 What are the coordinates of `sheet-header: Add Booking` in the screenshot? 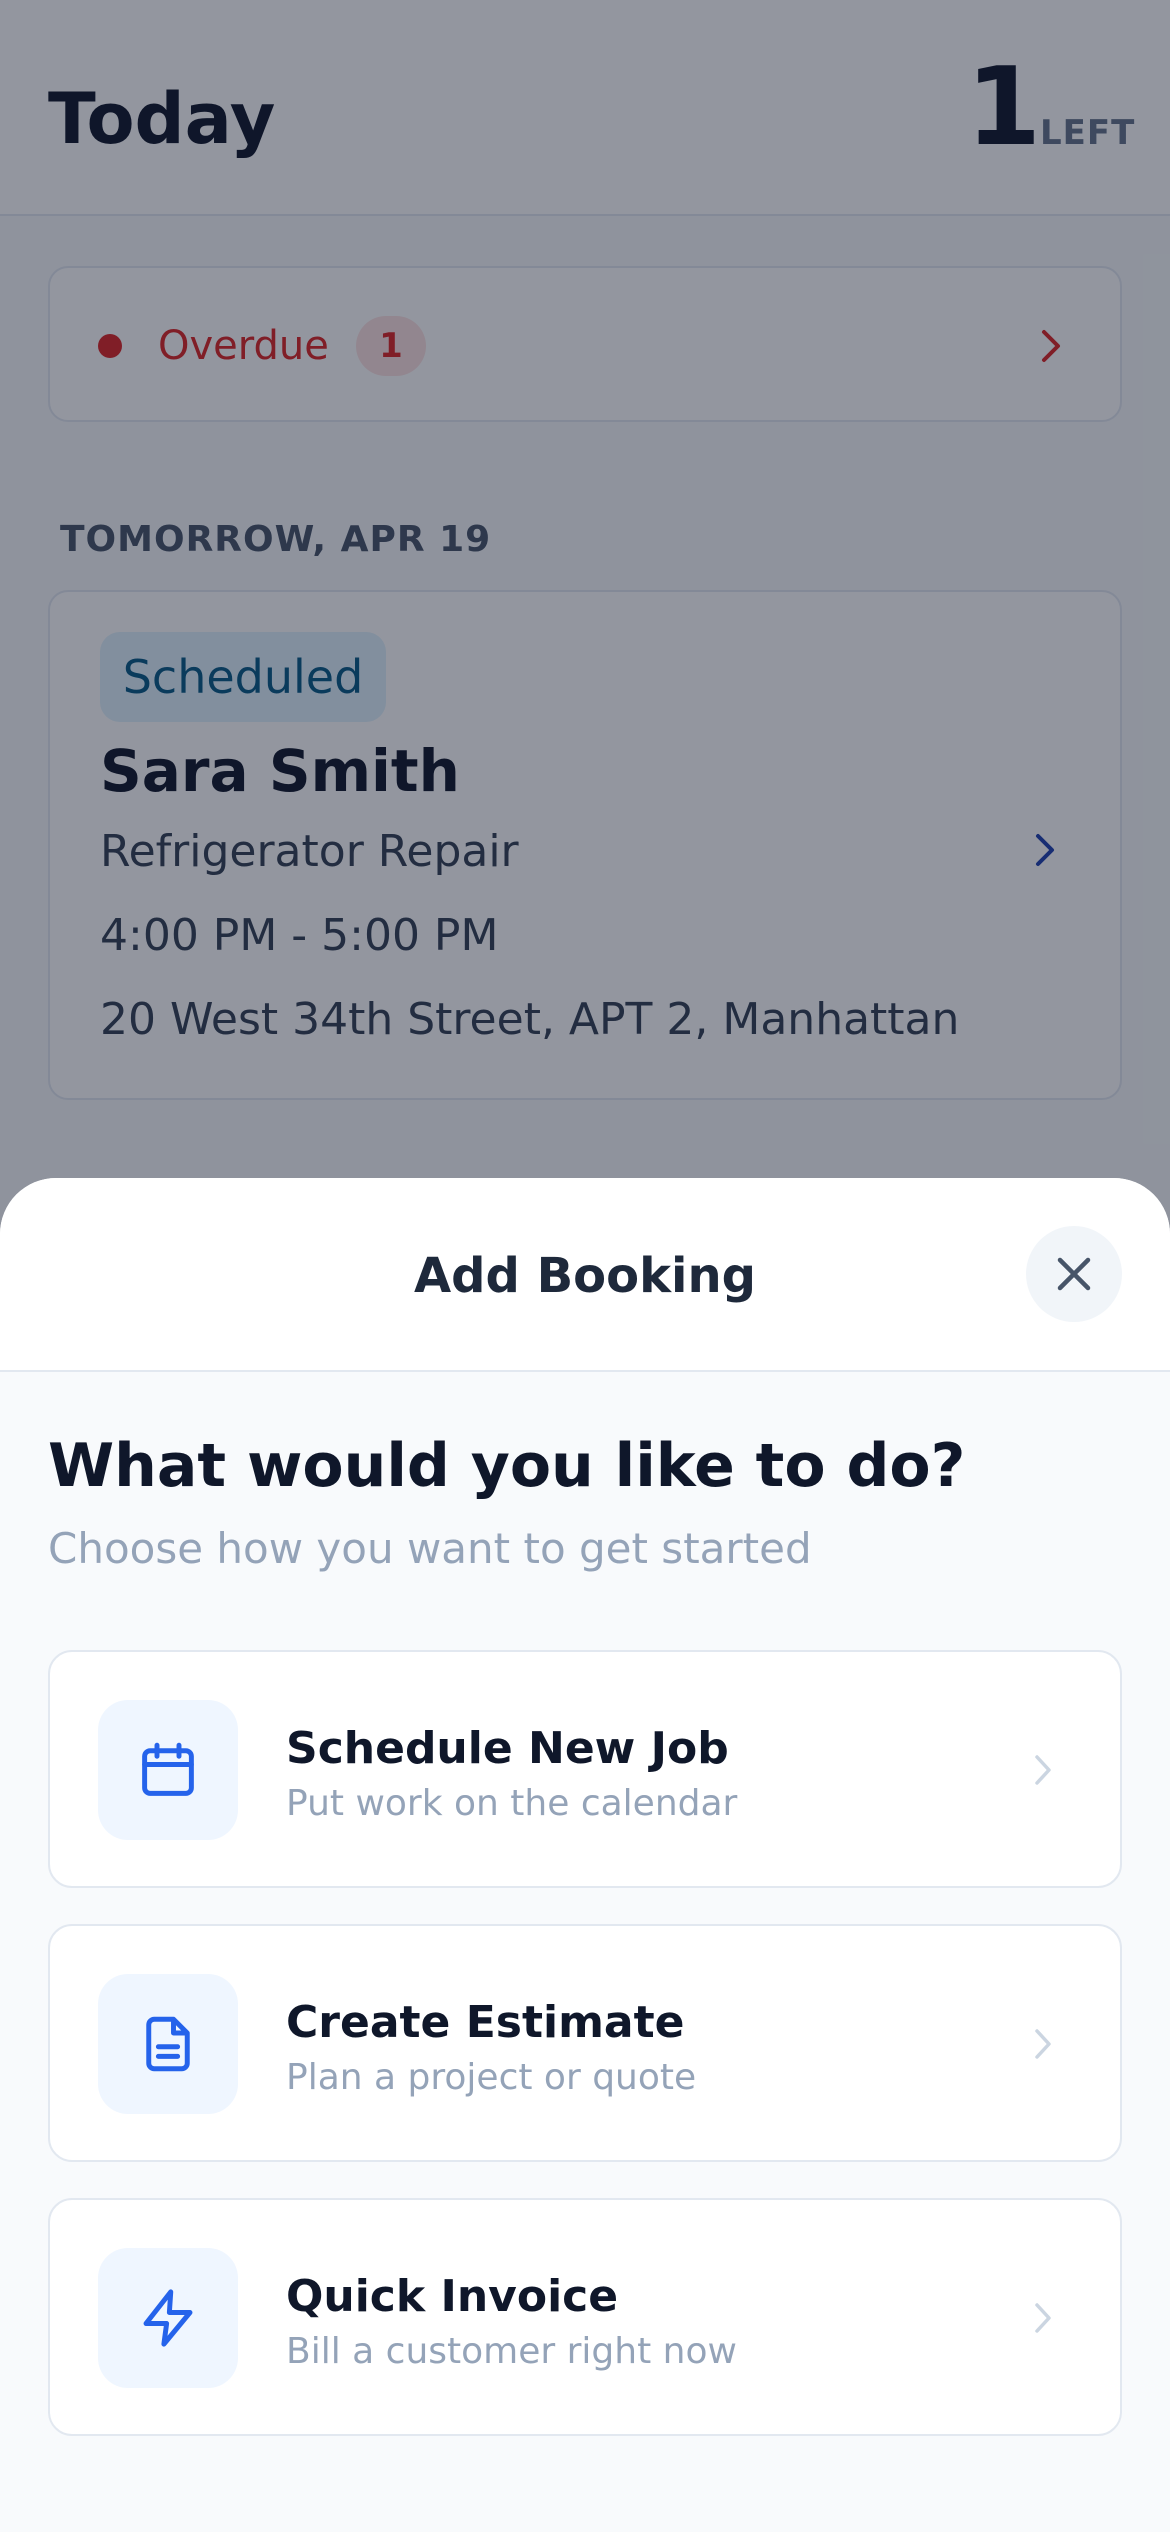 It's located at (585, 1275).